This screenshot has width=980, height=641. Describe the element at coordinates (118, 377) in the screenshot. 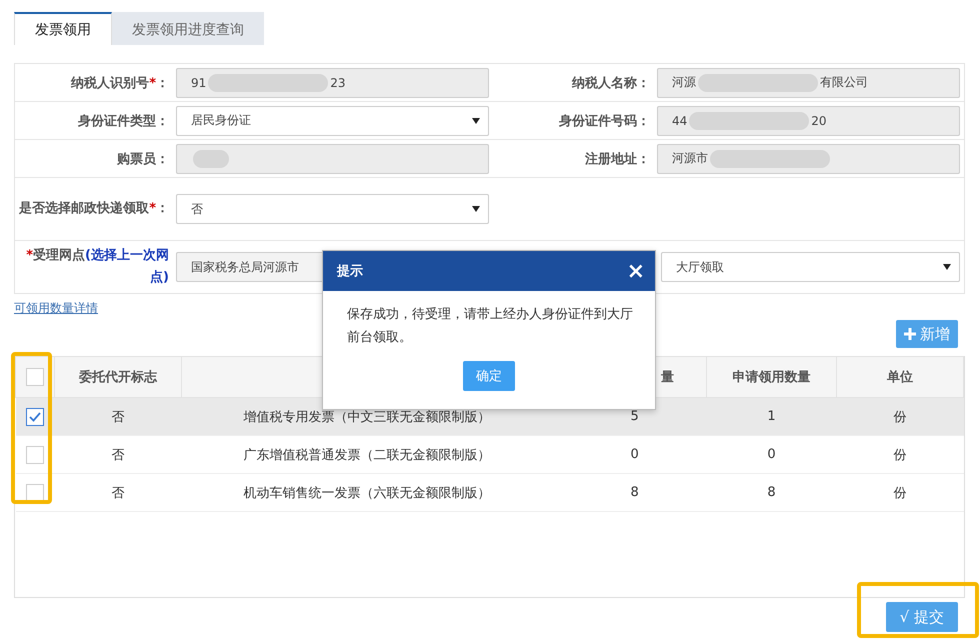

I see `column-header: 委托代开标志` at that location.